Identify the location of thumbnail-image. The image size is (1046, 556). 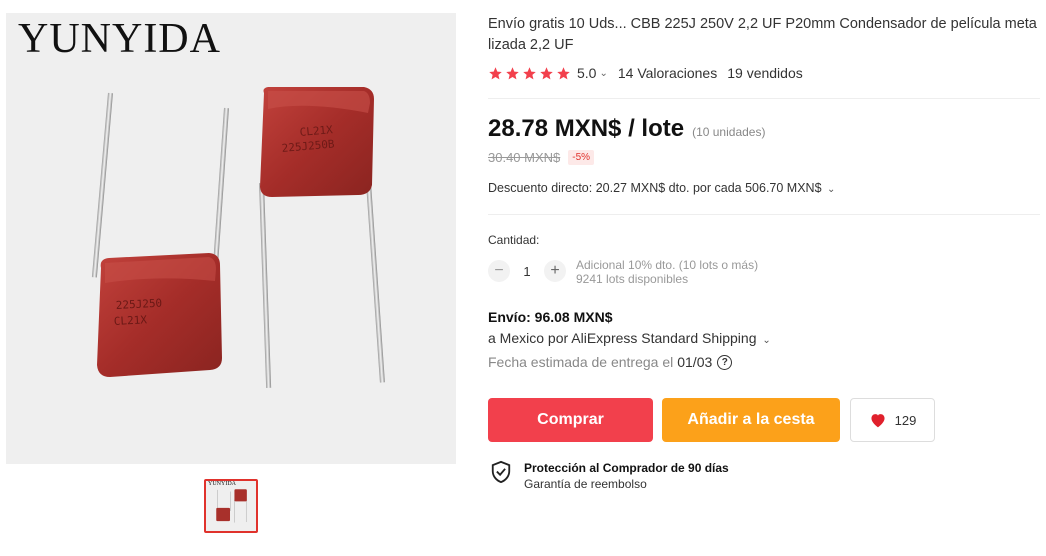
(231, 506).